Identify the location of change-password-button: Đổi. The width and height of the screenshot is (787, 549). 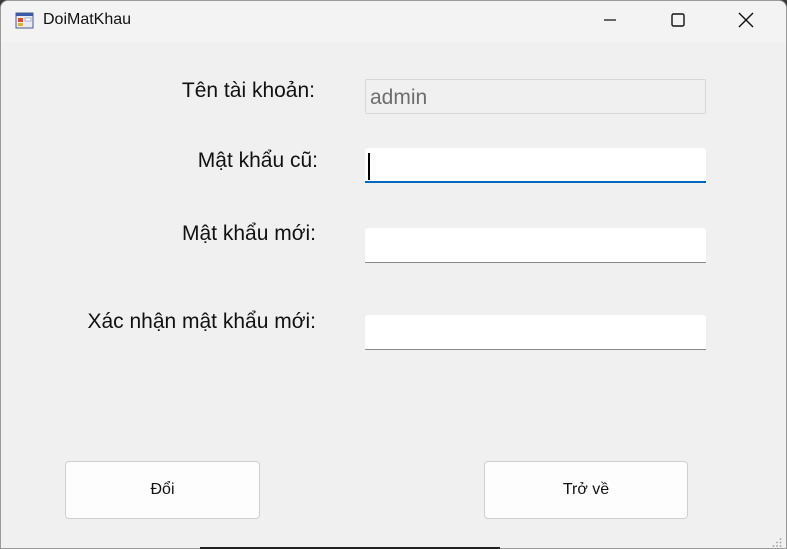
(162, 490).